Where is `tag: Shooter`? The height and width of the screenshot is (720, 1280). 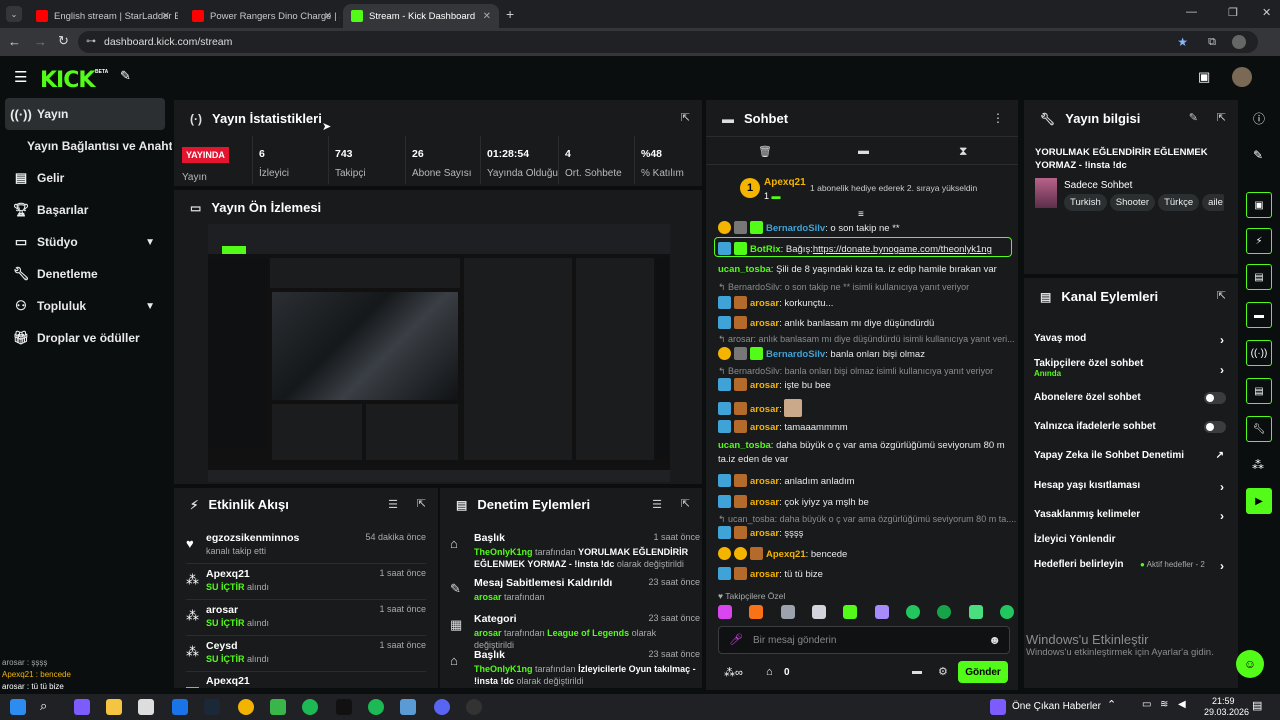 tag: Shooter is located at coordinates (1132, 202).